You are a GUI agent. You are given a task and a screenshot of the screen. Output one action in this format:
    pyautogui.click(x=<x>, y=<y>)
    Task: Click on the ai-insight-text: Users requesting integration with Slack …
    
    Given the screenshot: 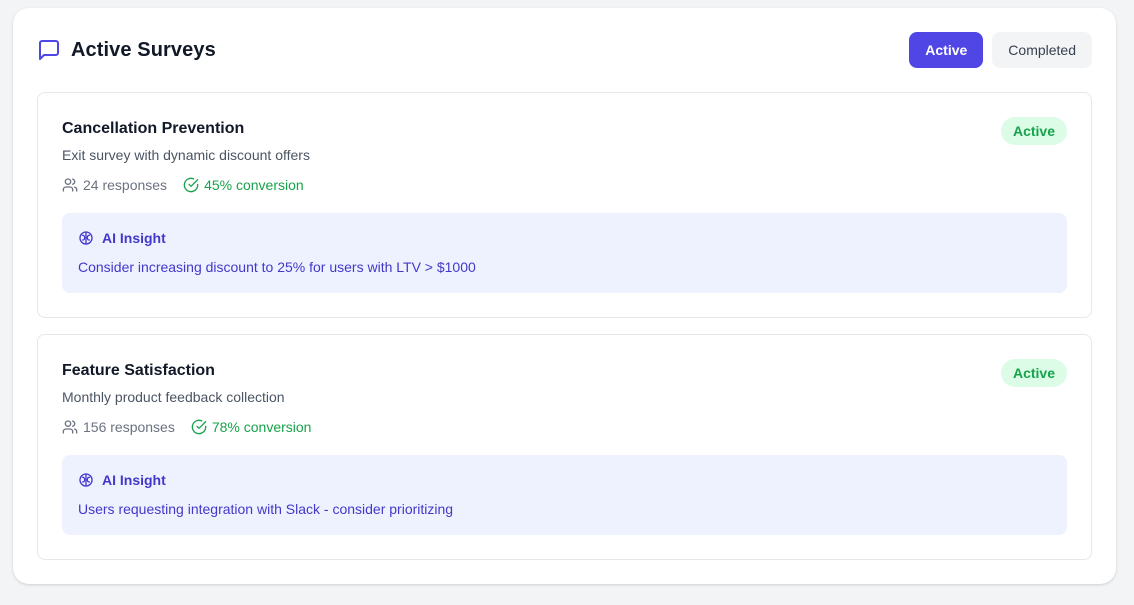 What is the action you would take?
    pyautogui.click(x=266, y=509)
    